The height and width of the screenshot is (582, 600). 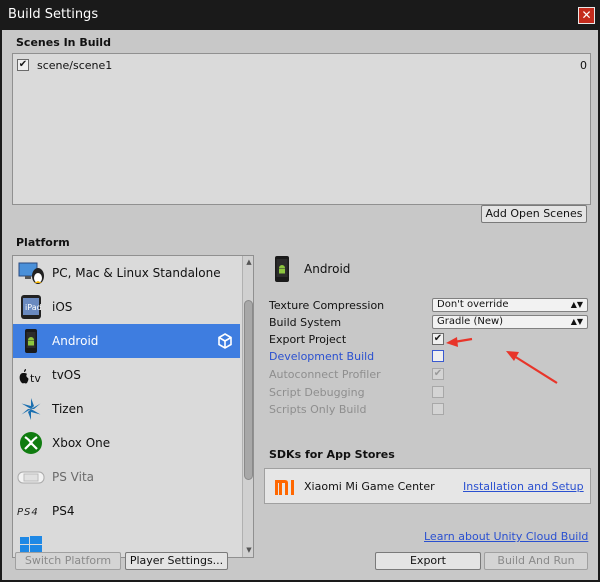 What do you see at coordinates (534, 214) in the screenshot?
I see `add-open-scenes-button: Add Open Scenes` at bounding box center [534, 214].